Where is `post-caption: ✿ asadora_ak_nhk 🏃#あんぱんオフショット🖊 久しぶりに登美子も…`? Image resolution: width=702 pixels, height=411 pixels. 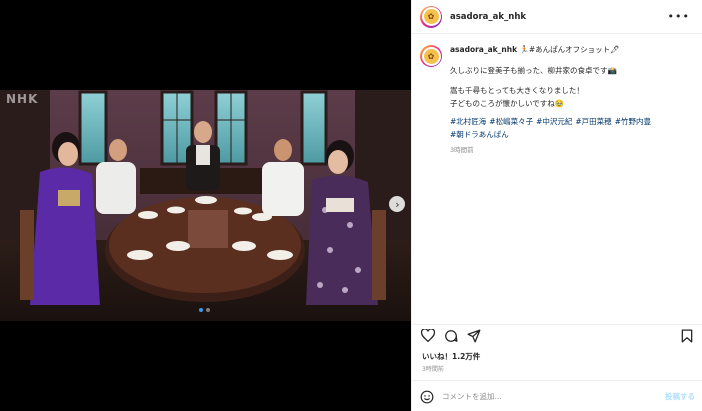
post-caption: ✿ asadora_ak_nhk 🏃#あんぱんオフショット🖊 久しぶりに登美子も… is located at coordinates (557, 95).